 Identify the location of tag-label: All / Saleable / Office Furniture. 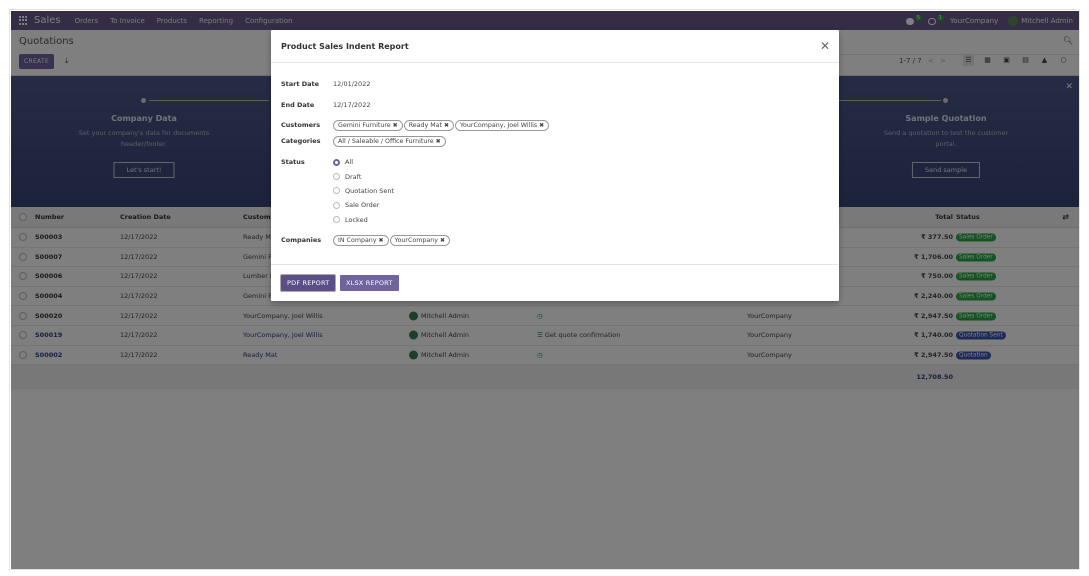
(386, 141).